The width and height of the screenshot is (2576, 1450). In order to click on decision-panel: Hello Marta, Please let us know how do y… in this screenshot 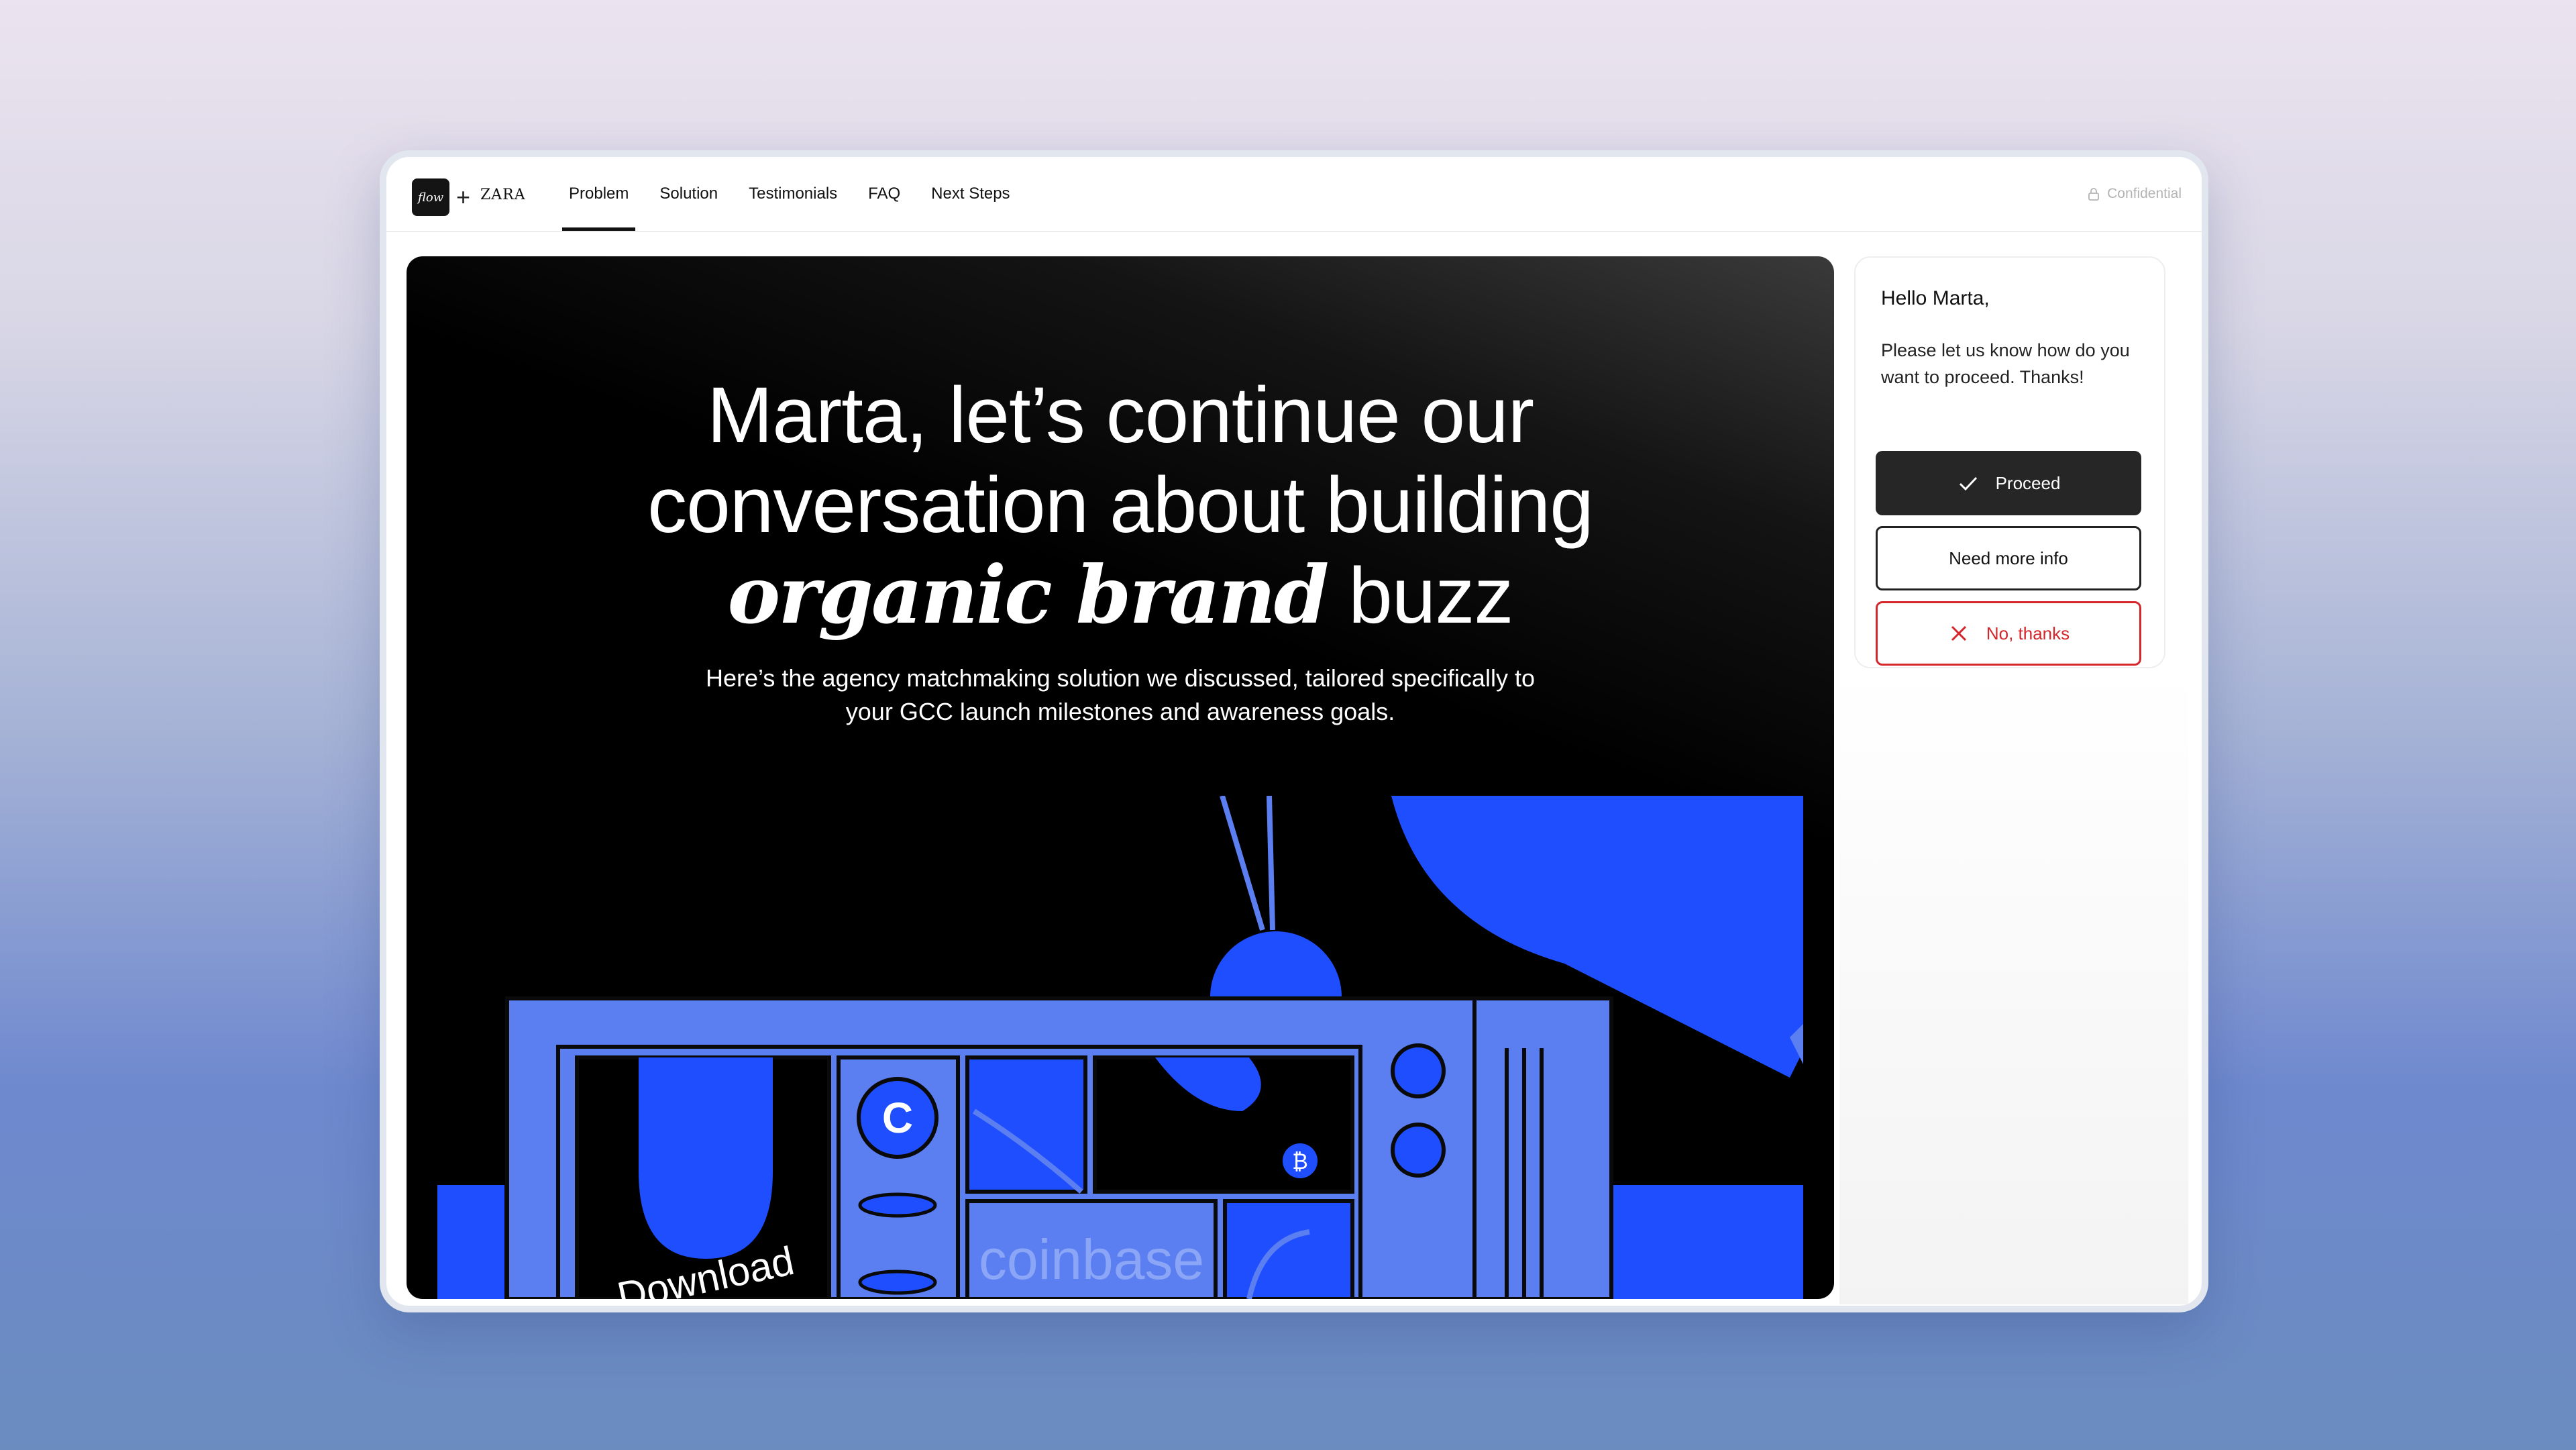, I will do `click(2009, 462)`.